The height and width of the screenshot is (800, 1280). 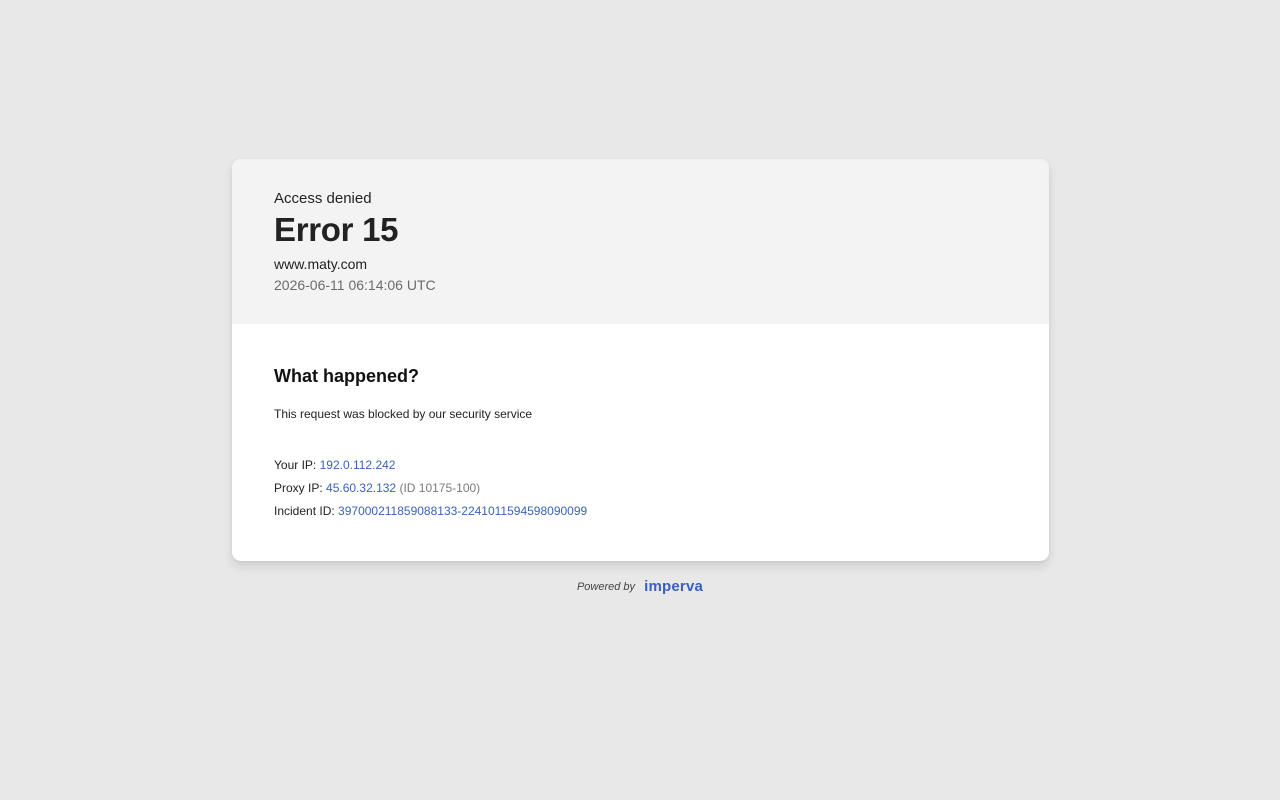 I want to click on powered-by-label: Powered by, so click(x=606, y=586).